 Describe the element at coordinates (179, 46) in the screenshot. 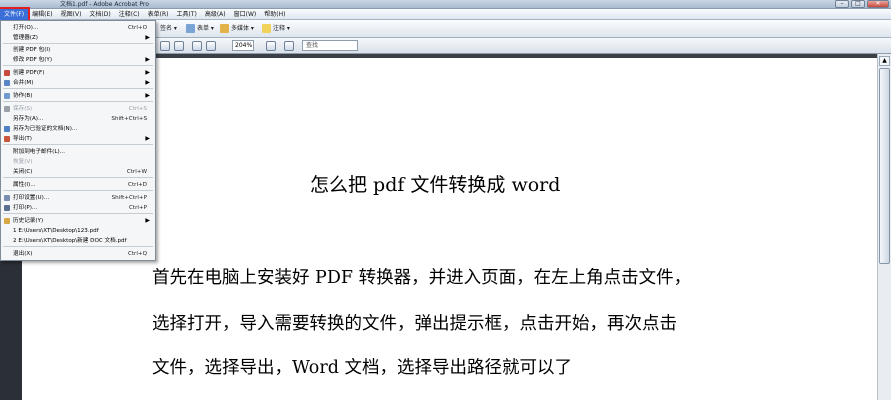

I see `hand-tool-icon` at that location.